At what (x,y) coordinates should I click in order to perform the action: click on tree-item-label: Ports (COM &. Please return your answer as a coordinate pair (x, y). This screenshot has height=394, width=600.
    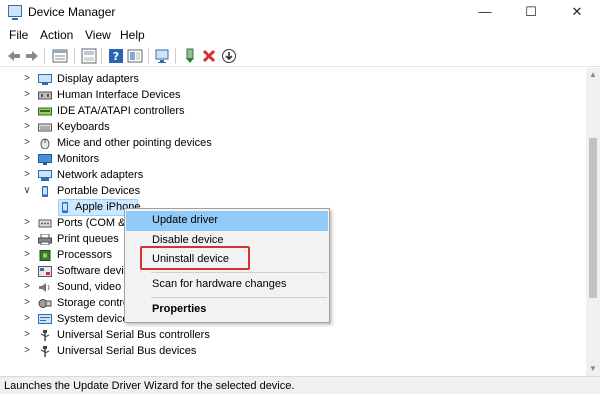
    Looking at the image, I should click on (91, 223).